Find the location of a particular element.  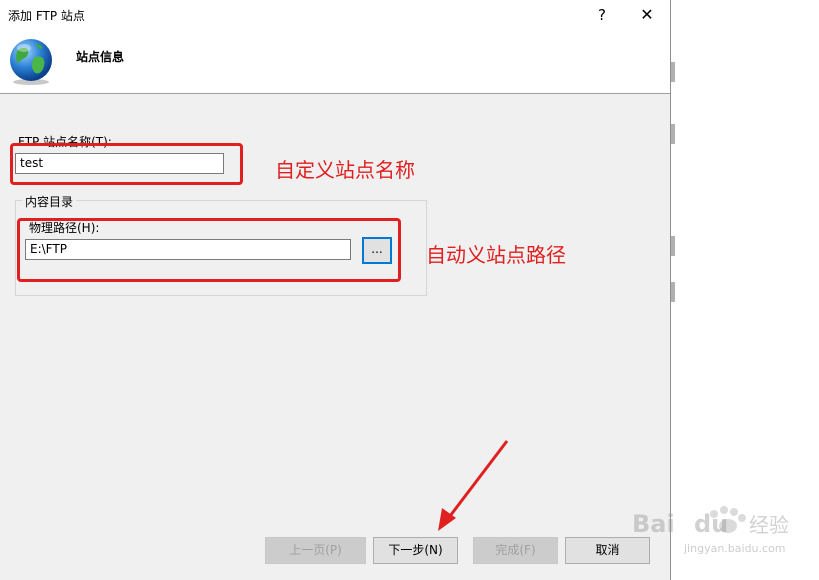

svg-text: 经验 is located at coordinates (769, 525).